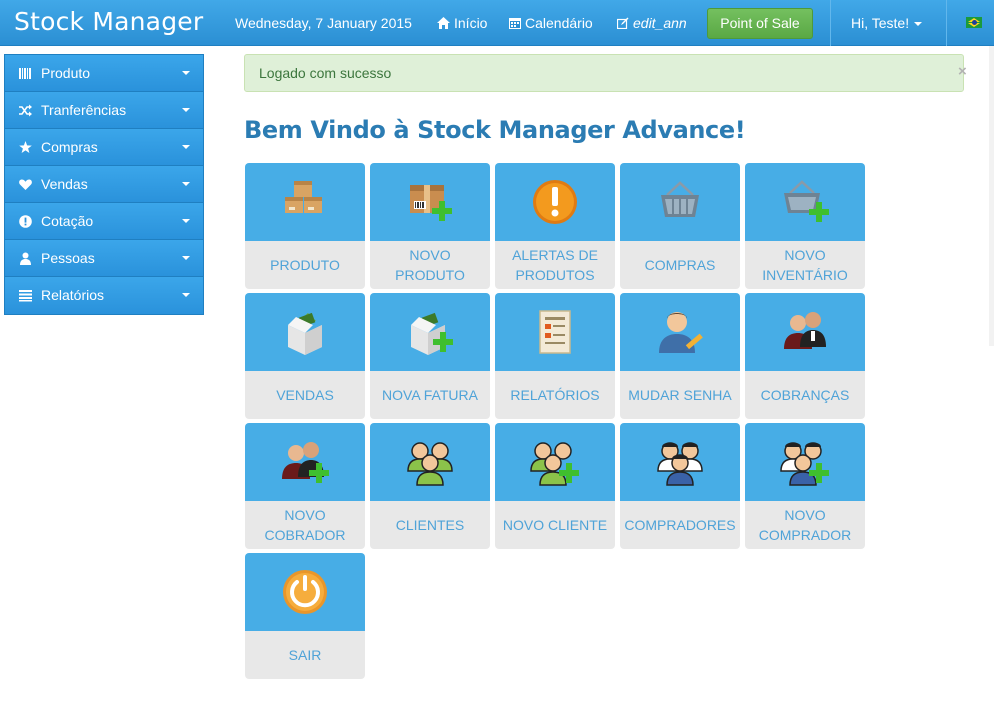  I want to click on tile-novo-inventario: NOVO INVENTÁRIO, so click(805, 226).